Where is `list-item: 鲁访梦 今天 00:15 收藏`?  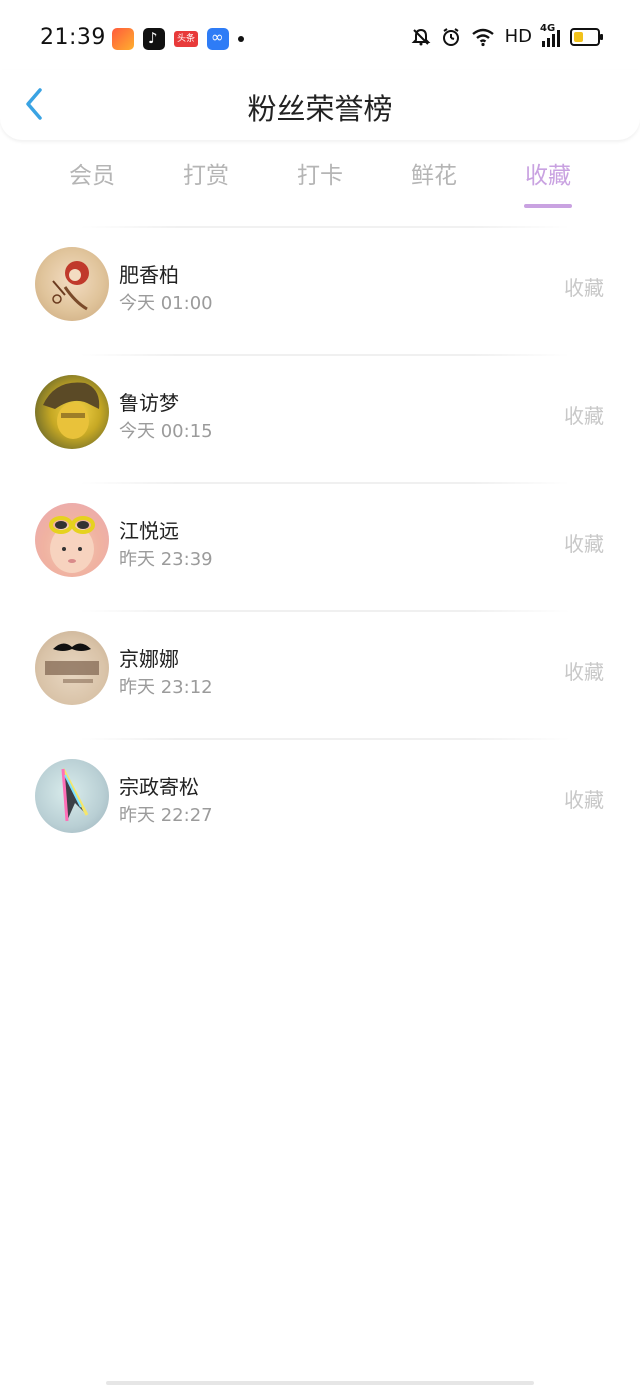 list-item: 鲁访梦 今天 00:15 收藏 is located at coordinates (320, 420).